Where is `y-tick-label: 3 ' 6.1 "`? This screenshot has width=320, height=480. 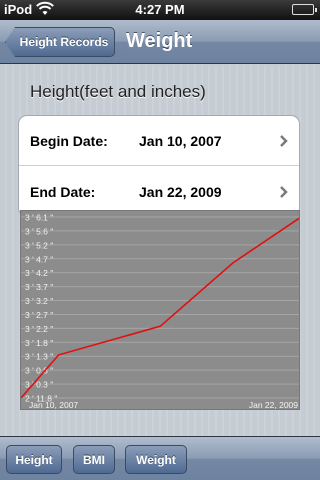
y-tick-label: 3 ' 6.1 " is located at coordinates (39, 218).